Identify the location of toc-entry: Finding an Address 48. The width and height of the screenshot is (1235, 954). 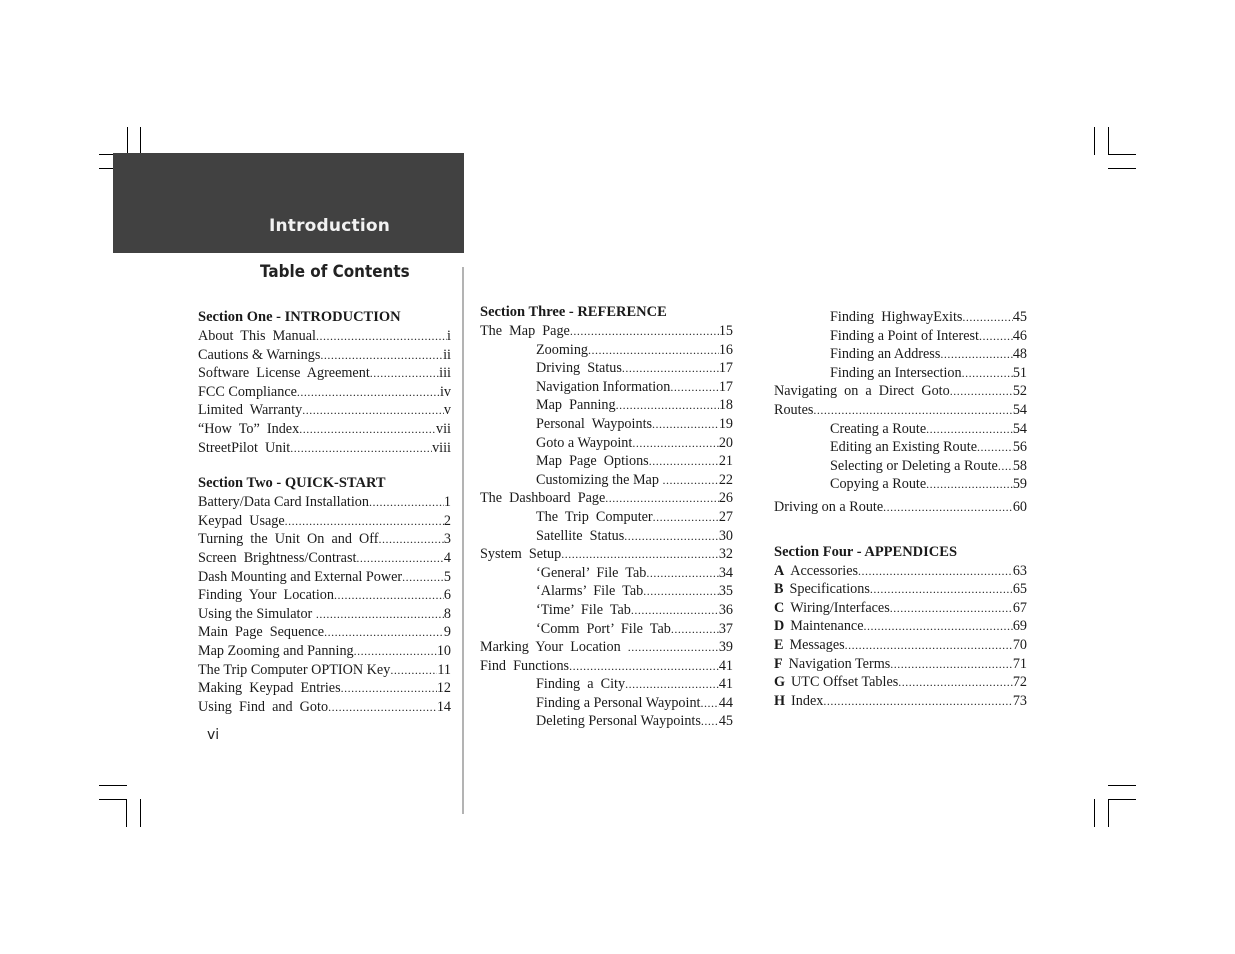
(900, 354).